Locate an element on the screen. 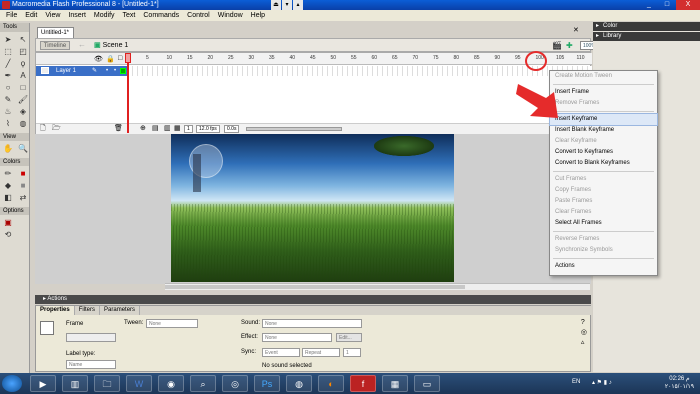  edit-scene-icon: 🎬 is located at coordinates (557, 45).